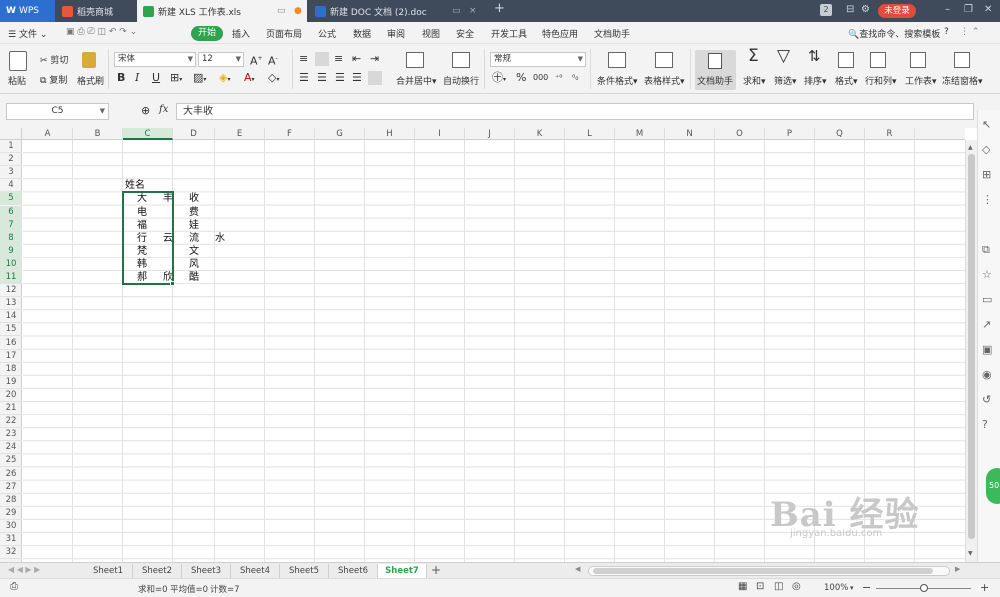  What do you see at coordinates (222, 11) in the screenshot?
I see `tab-xls-document: 新建 XLS 工作表.xls ▭ ●` at bounding box center [222, 11].